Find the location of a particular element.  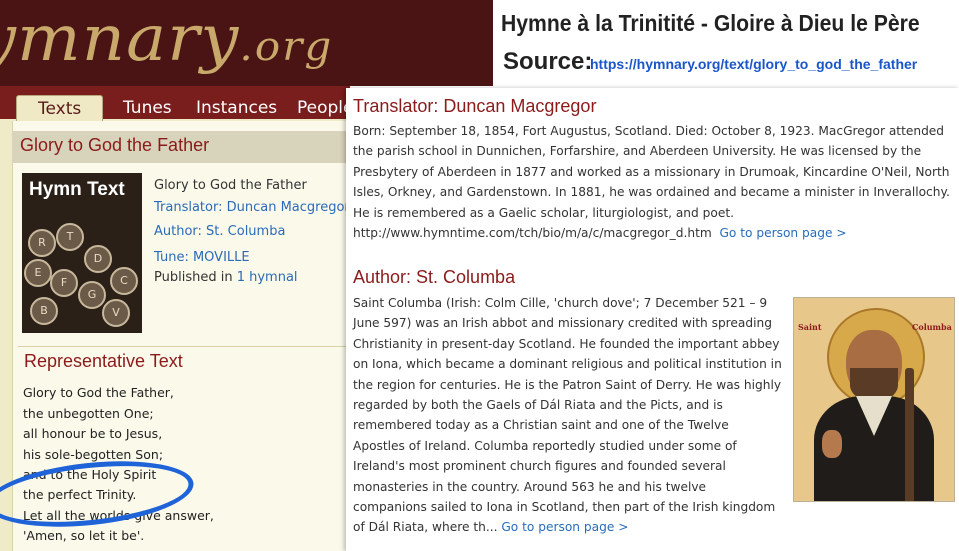

page-title: Glory to God the Father is located at coordinates (115, 145).